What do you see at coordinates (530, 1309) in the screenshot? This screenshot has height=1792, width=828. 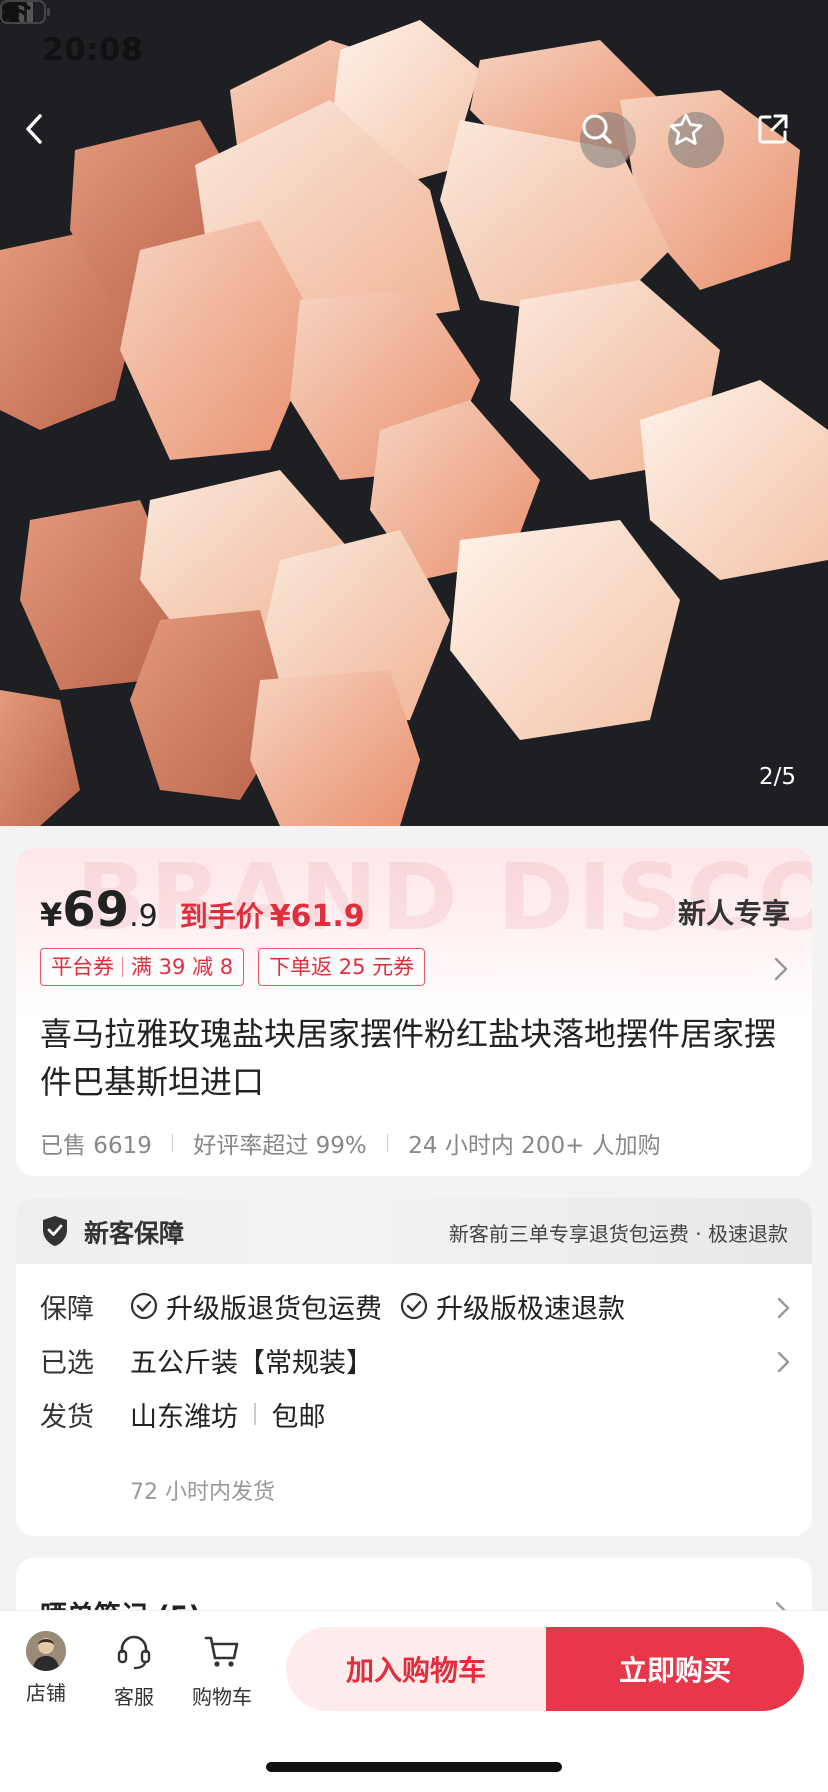 I see `fast-refund-item: 升级版极速退款` at bounding box center [530, 1309].